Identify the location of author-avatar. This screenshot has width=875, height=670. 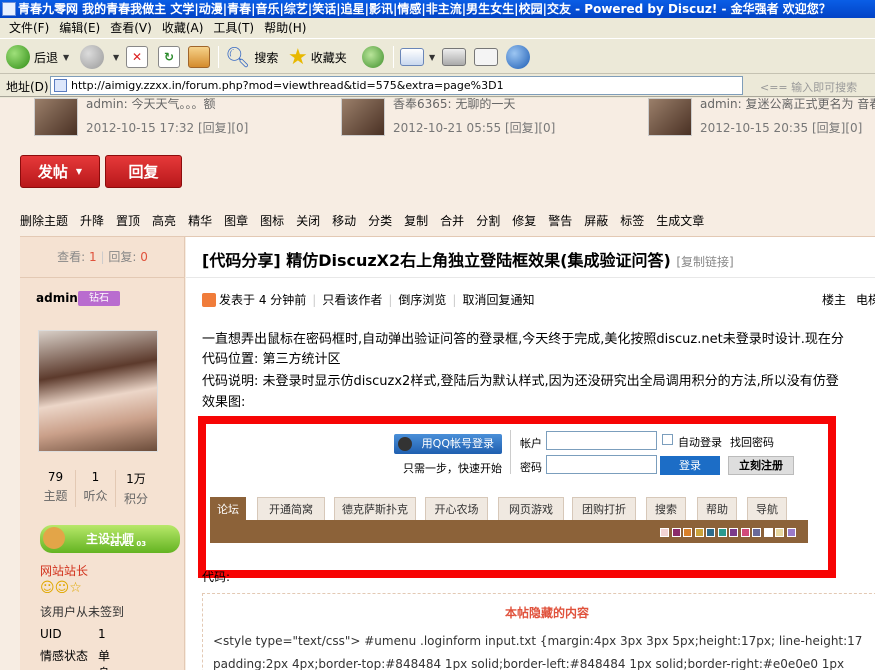
(98, 391).